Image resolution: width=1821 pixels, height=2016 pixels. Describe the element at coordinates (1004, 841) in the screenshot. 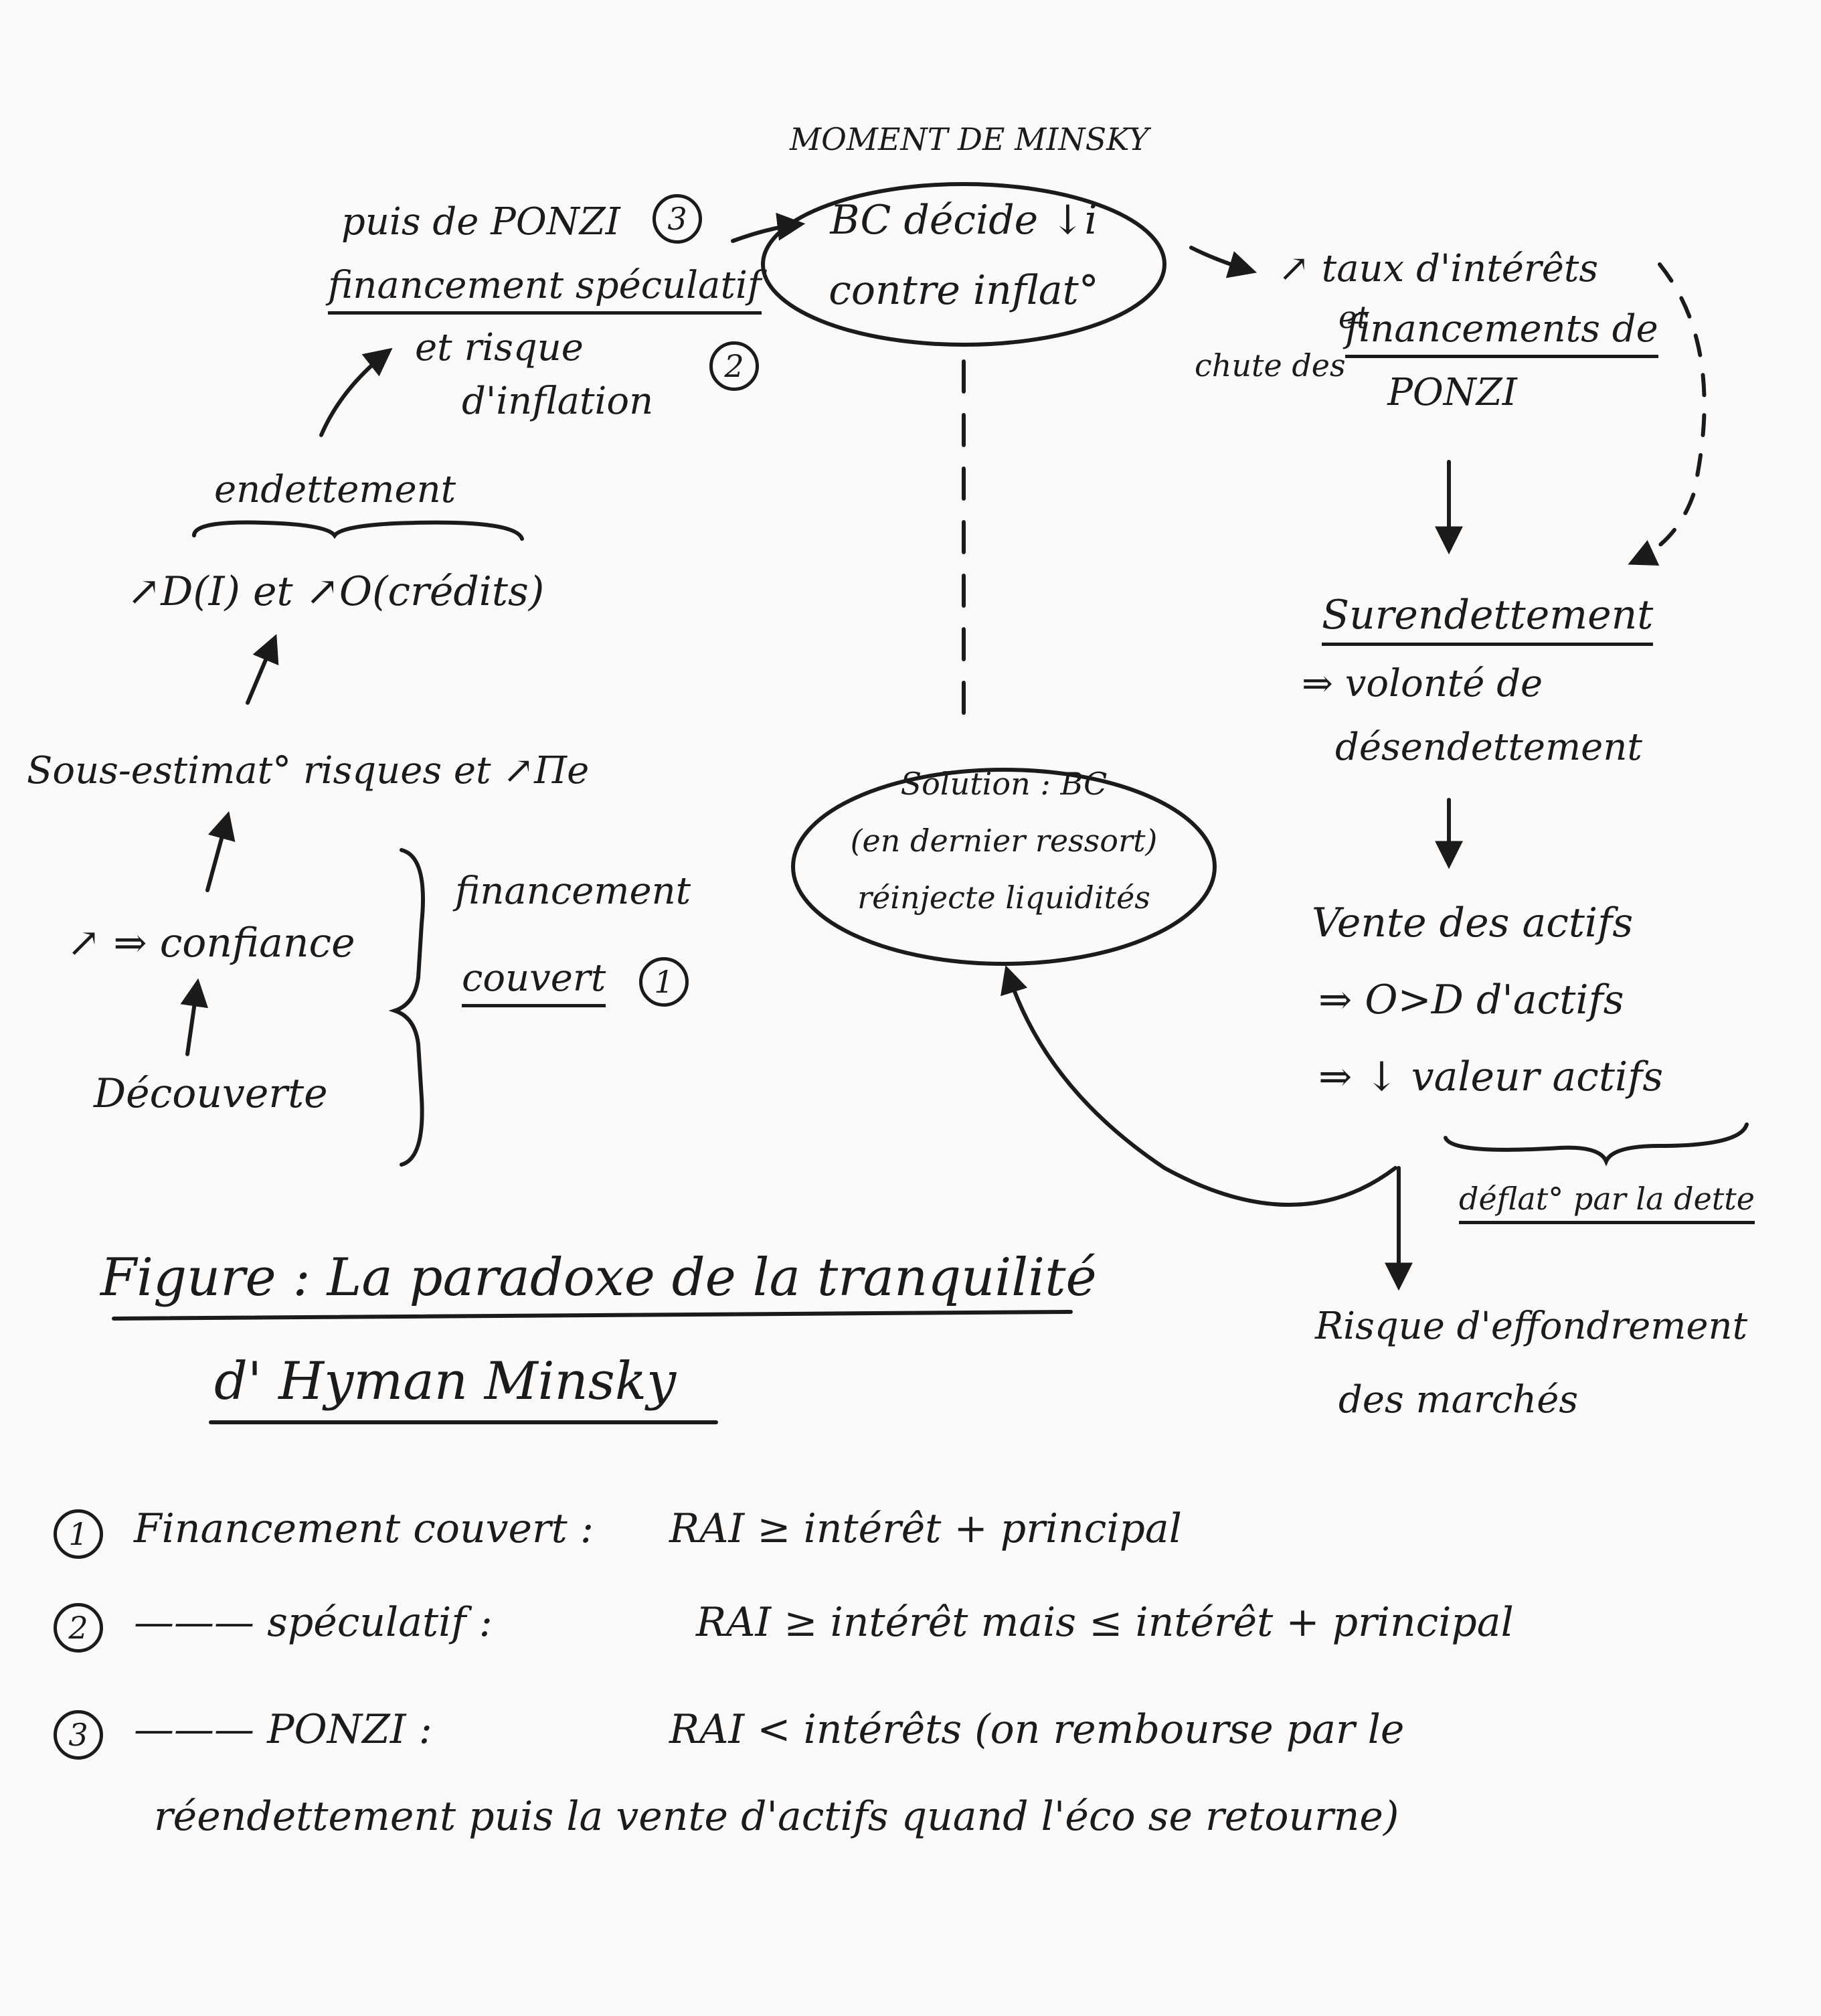

I see `solution-line2: (en dernier ressort)` at that location.